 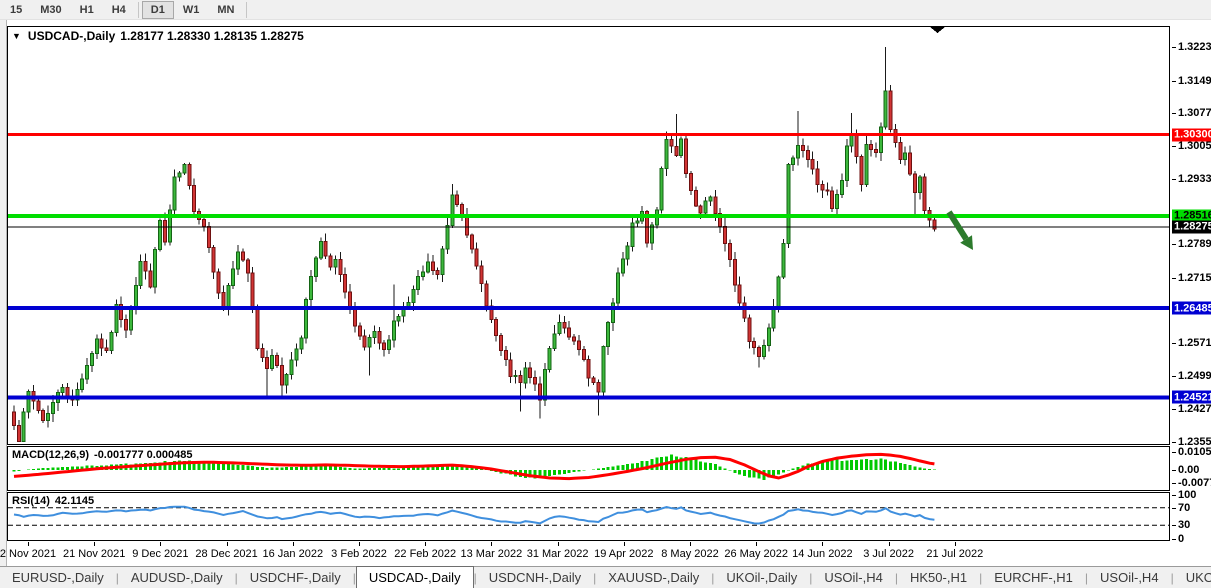 What do you see at coordinates (955, 554) in the screenshot?
I see `date-label: 21 Jul 2022` at bounding box center [955, 554].